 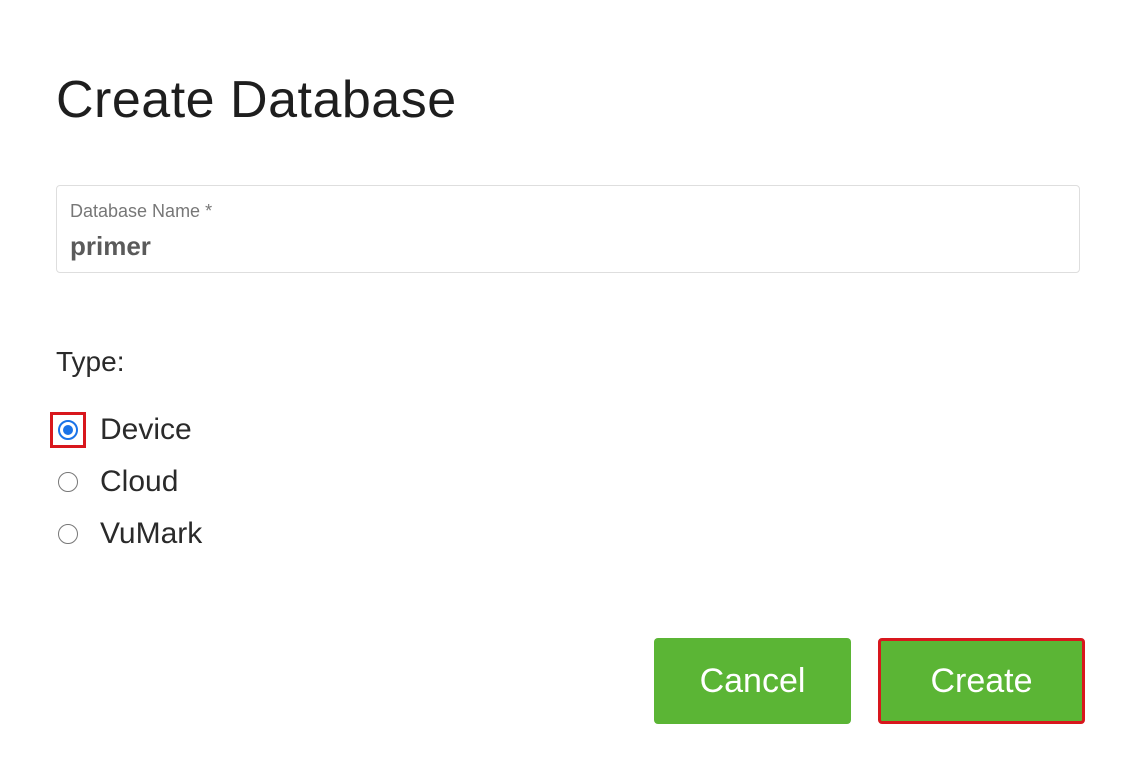 I want to click on radio-button-device, so click(x=68, y=430).